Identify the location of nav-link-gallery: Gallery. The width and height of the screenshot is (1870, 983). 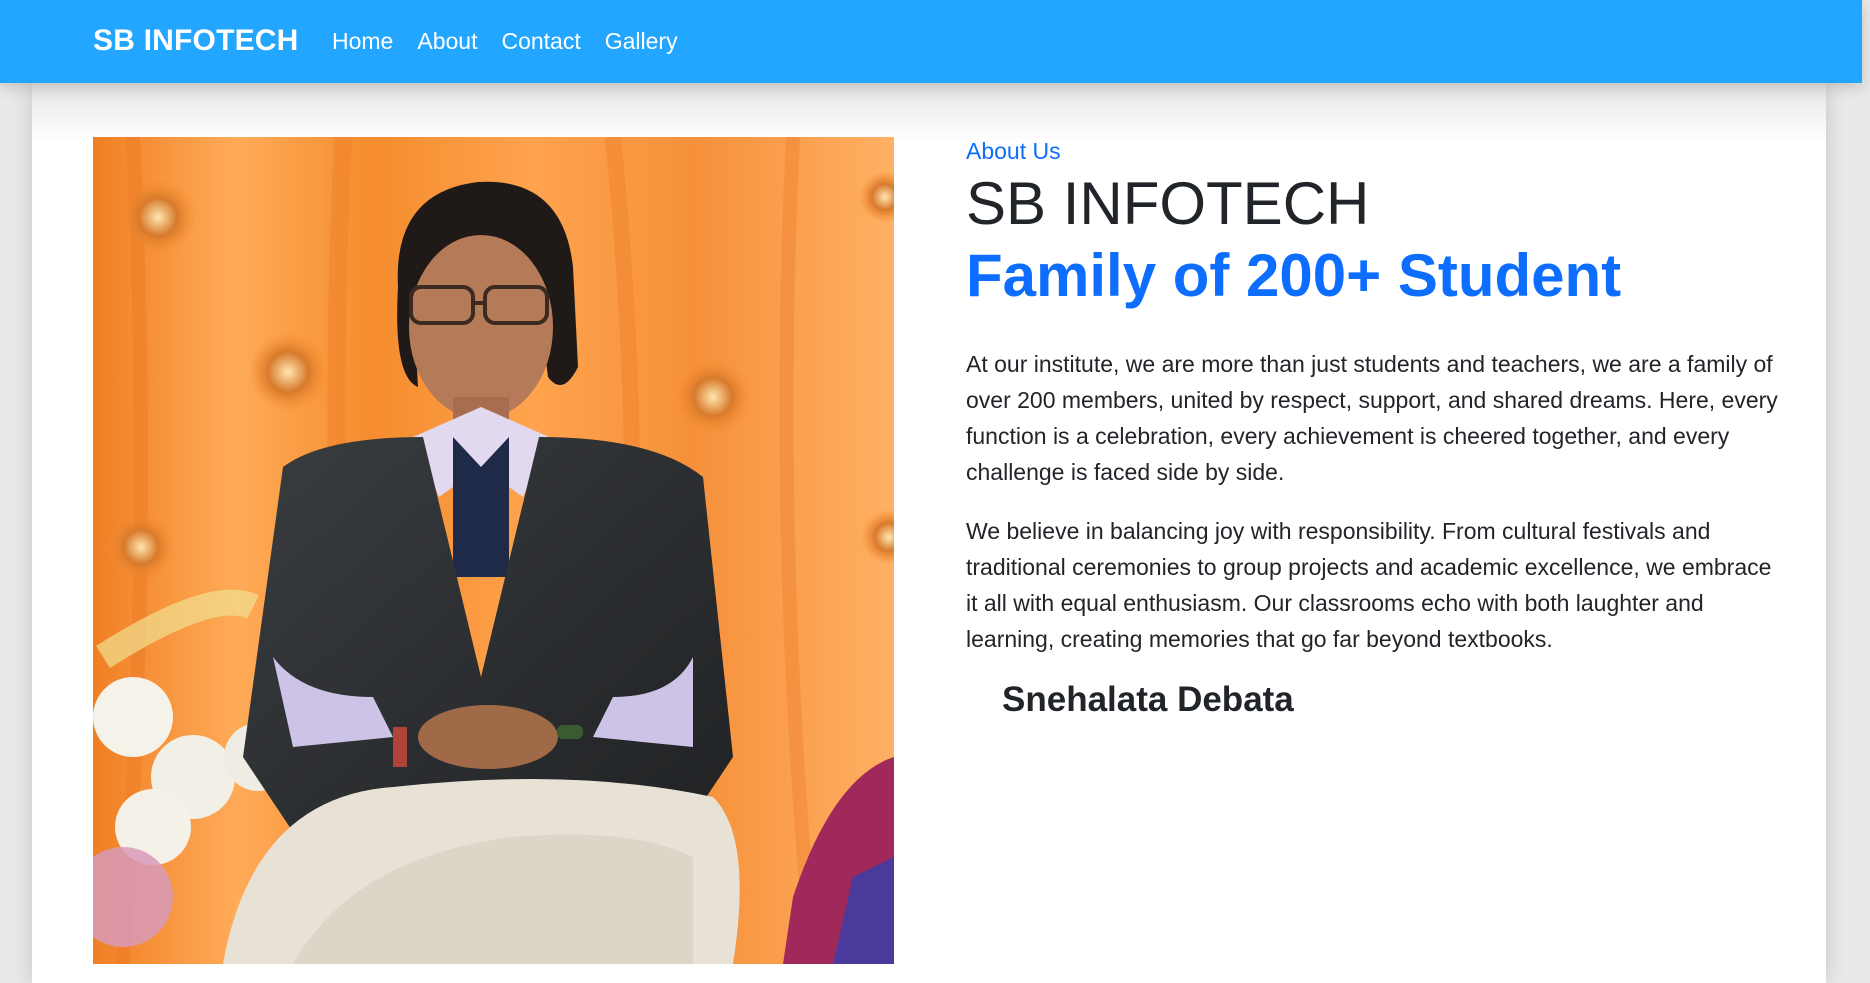
(641, 41).